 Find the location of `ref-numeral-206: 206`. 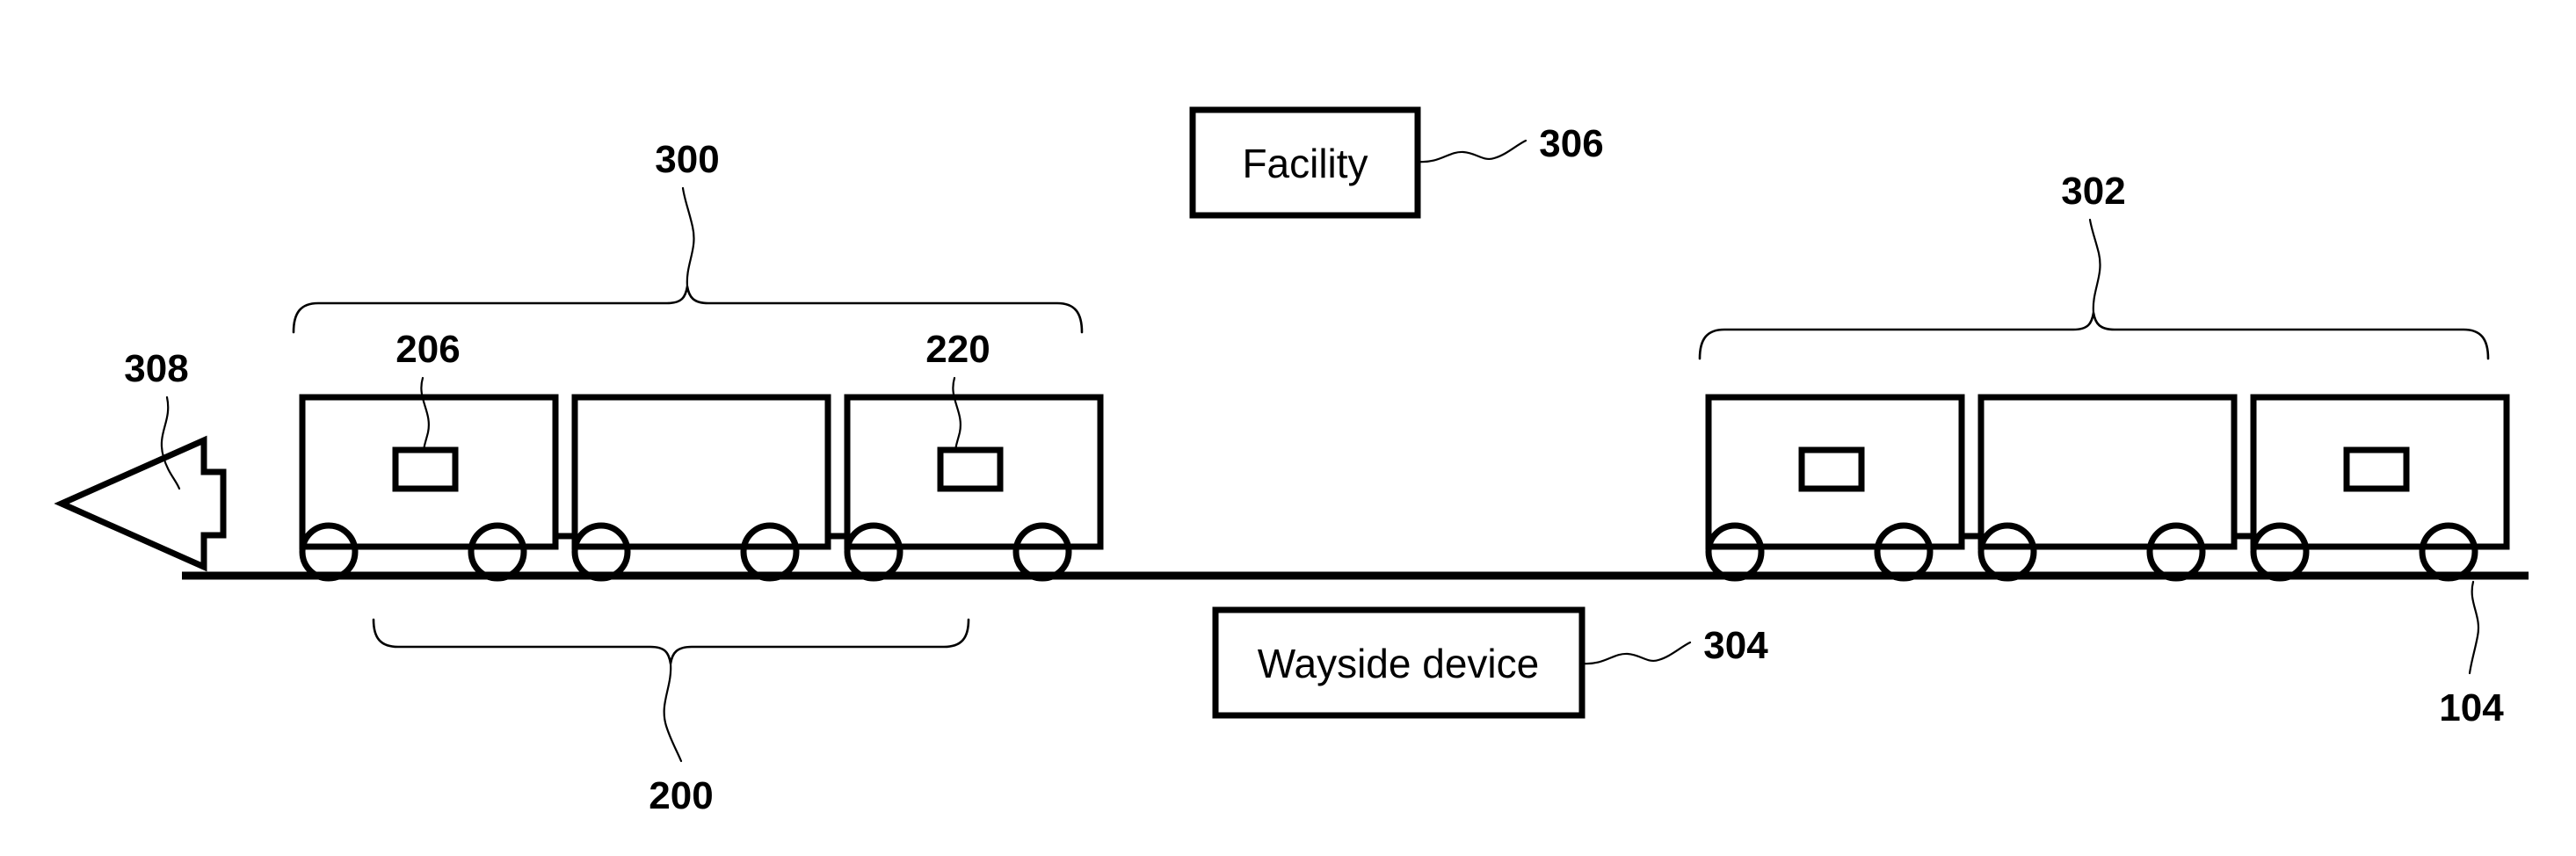

ref-numeral-206: 206 is located at coordinates (427, 349).